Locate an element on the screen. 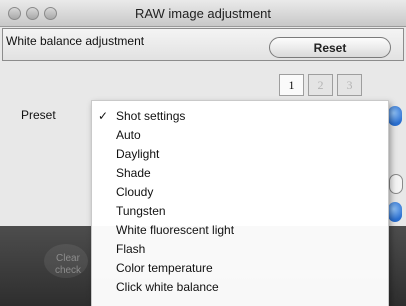 The image size is (406, 306). menu-item-label: Shade is located at coordinates (133, 173).